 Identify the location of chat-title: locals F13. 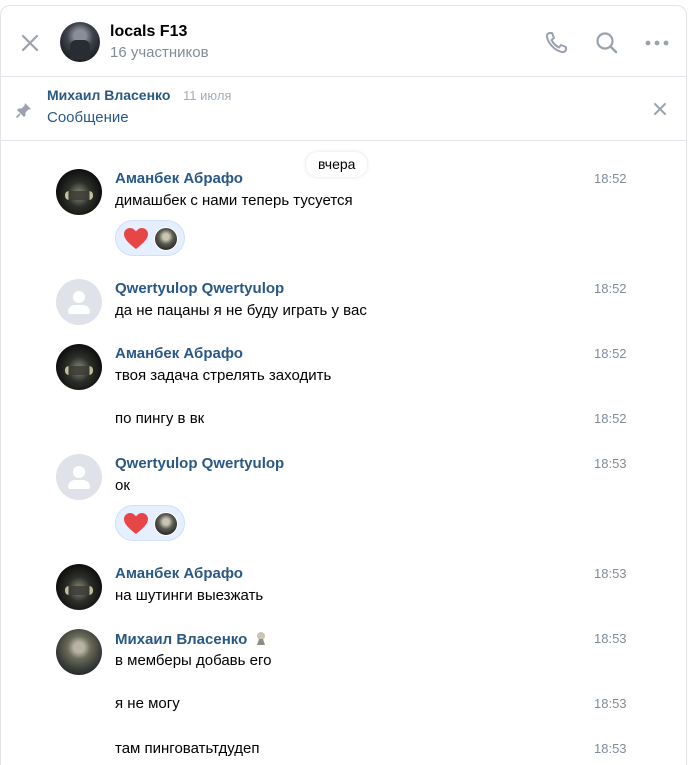
(148, 32).